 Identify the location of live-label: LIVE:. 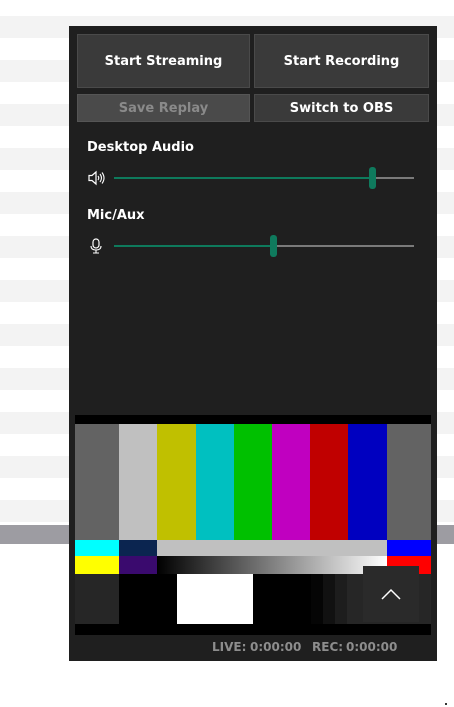
(229, 647).